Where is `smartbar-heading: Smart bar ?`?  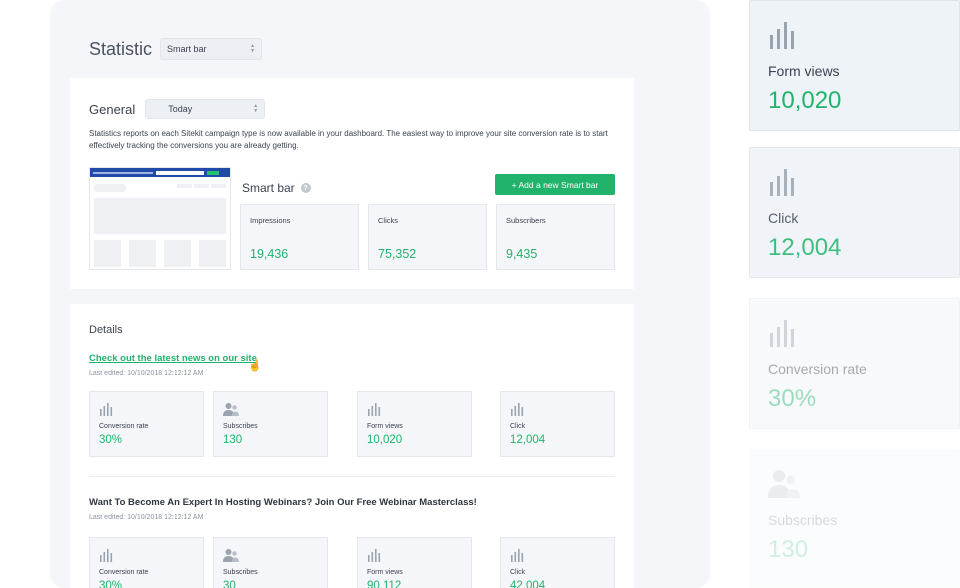 smartbar-heading: Smart bar ? is located at coordinates (276, 188).